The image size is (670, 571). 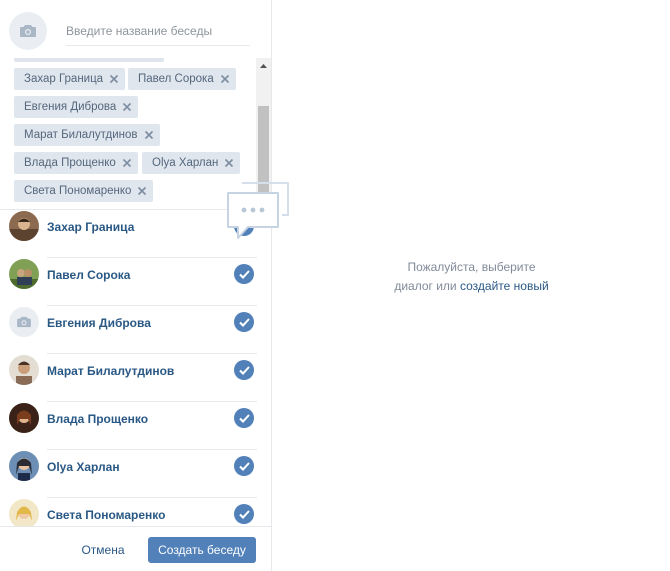 What do you see at coordinates (425, 286) in the screenshot?
I see `empty-state-line2-prefix: диалог или` at bounding box center [425, 286].